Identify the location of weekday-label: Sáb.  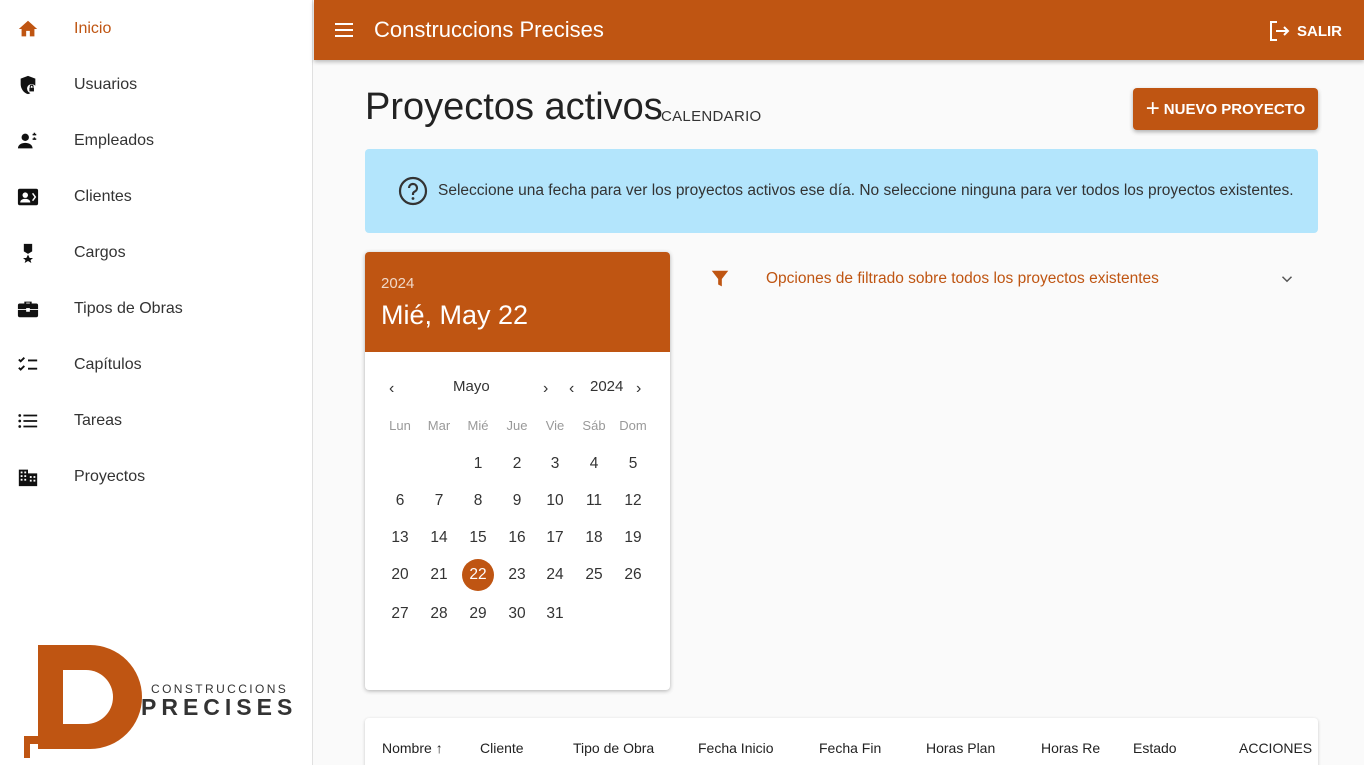
(594, 425).